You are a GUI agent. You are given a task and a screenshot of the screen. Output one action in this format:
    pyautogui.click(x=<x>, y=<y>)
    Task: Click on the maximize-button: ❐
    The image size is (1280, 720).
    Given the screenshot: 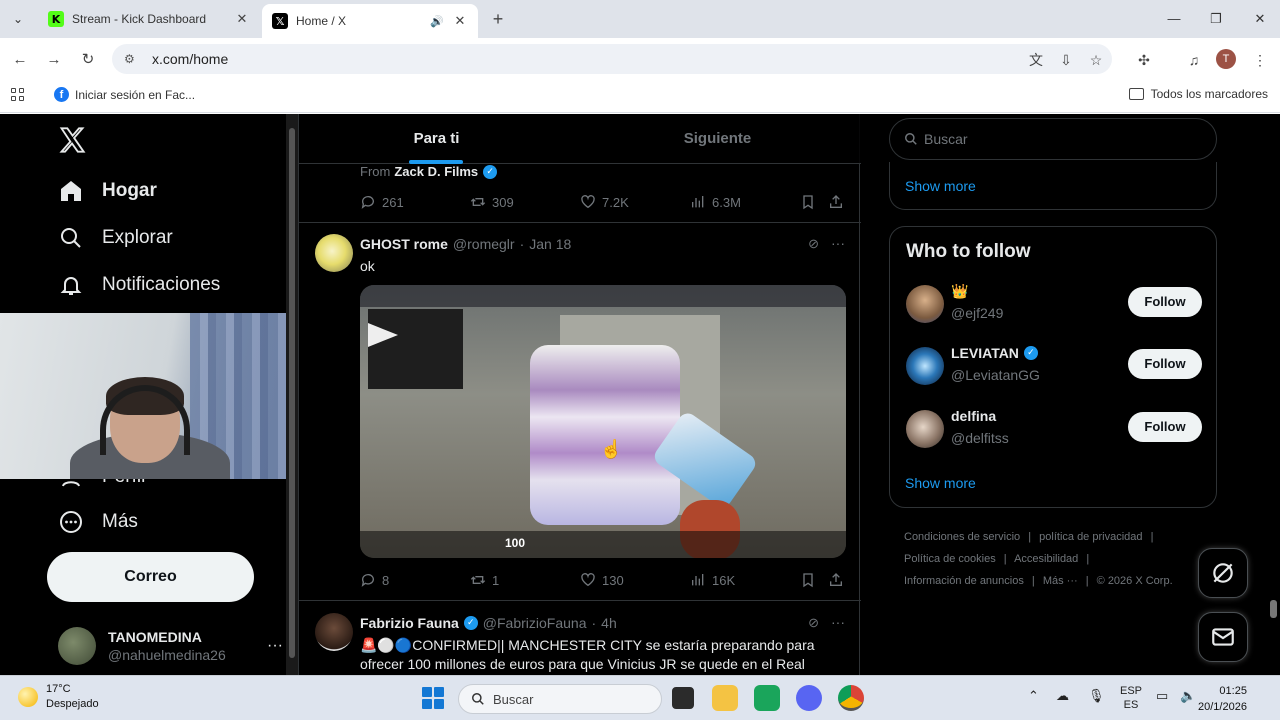 What is the action you would take?
    pyautogui.click(x=1216, y=19)
    